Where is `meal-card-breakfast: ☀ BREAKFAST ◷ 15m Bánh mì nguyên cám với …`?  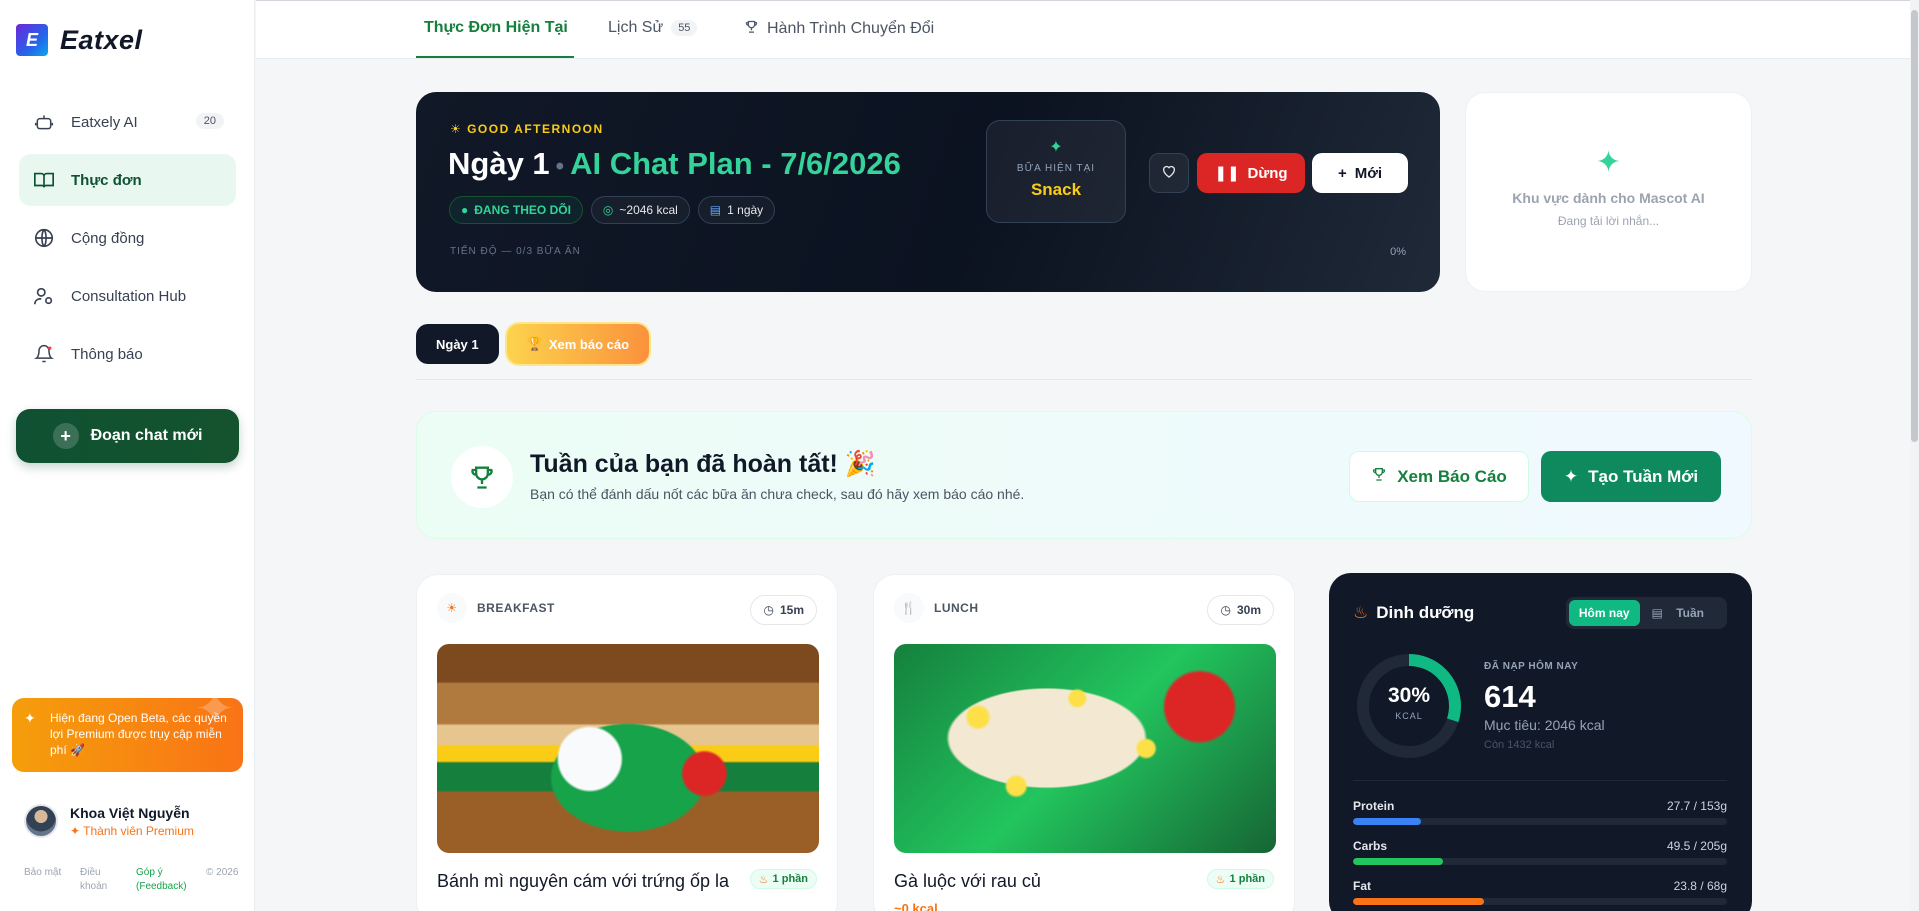 meal-card-breakfast: ☀ BREAKFAST ◷ 15m Bánh mì nguyên cám với … is located at coordinates (627, 742).